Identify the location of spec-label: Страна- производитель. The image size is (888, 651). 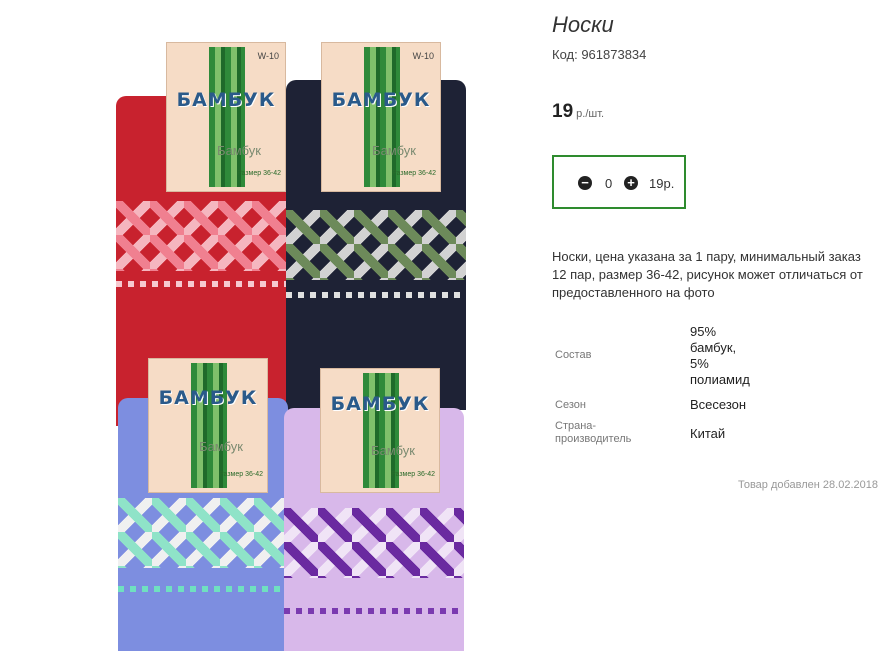
(593, 432).